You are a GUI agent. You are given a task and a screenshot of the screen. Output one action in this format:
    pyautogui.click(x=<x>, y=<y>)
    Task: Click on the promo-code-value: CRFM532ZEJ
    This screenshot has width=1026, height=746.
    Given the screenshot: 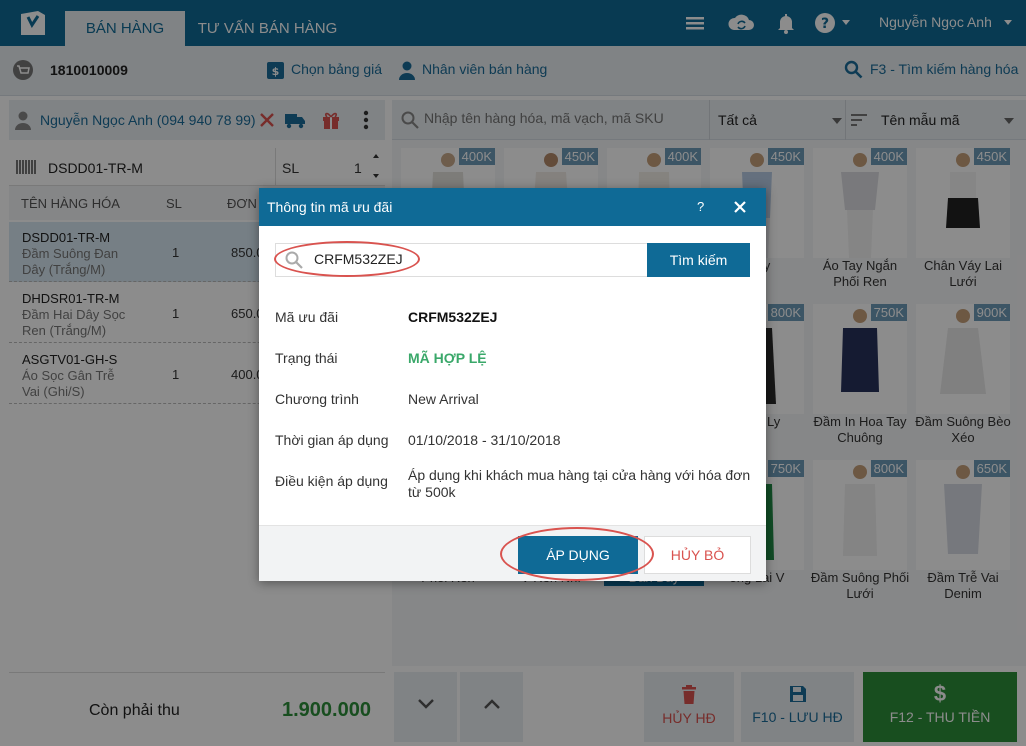 What is the action you would take?
    pyautogui.click(x=453, y=317)
    